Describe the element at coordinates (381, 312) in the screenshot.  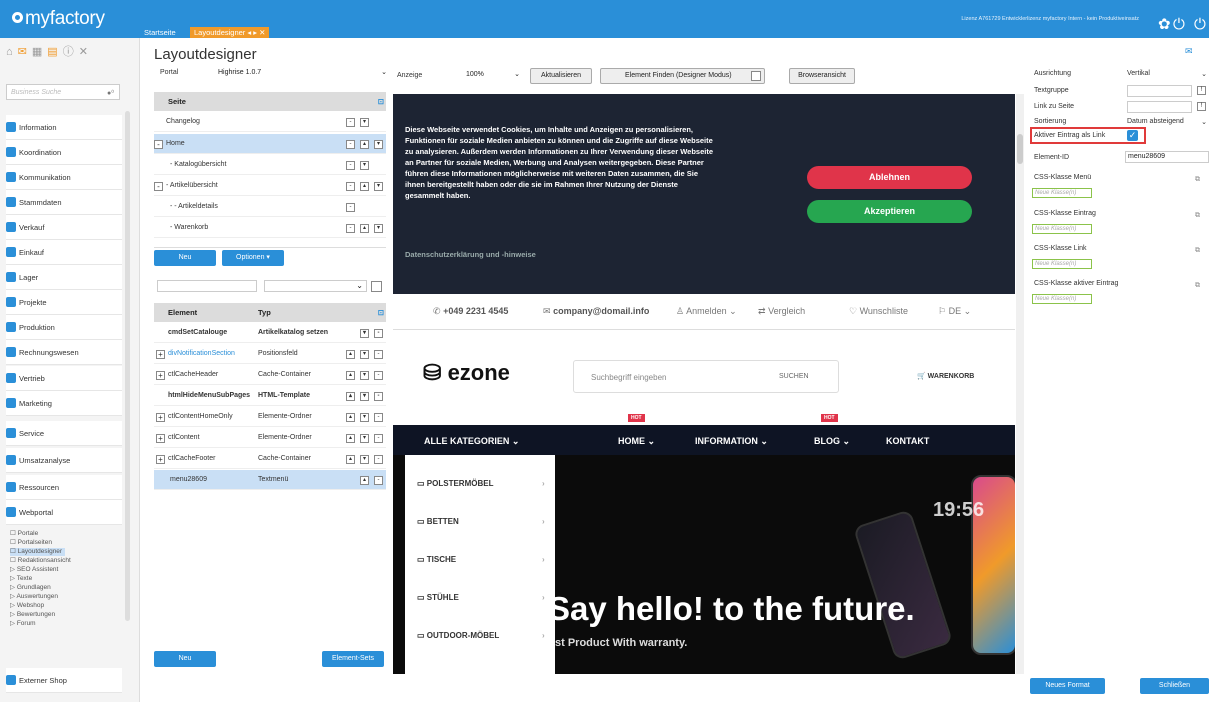
I see `expand-icon: ⊡` at that location.